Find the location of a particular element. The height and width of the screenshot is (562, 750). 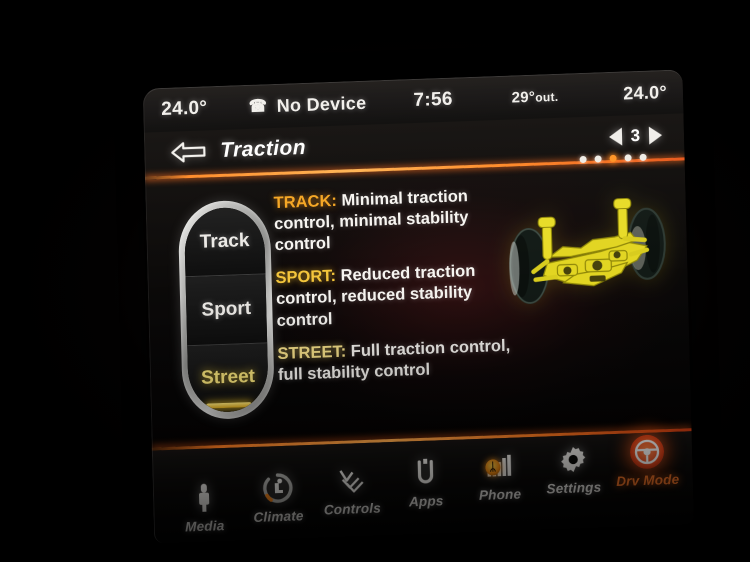

description-key: STREET: is located at coordinates (312, 352).